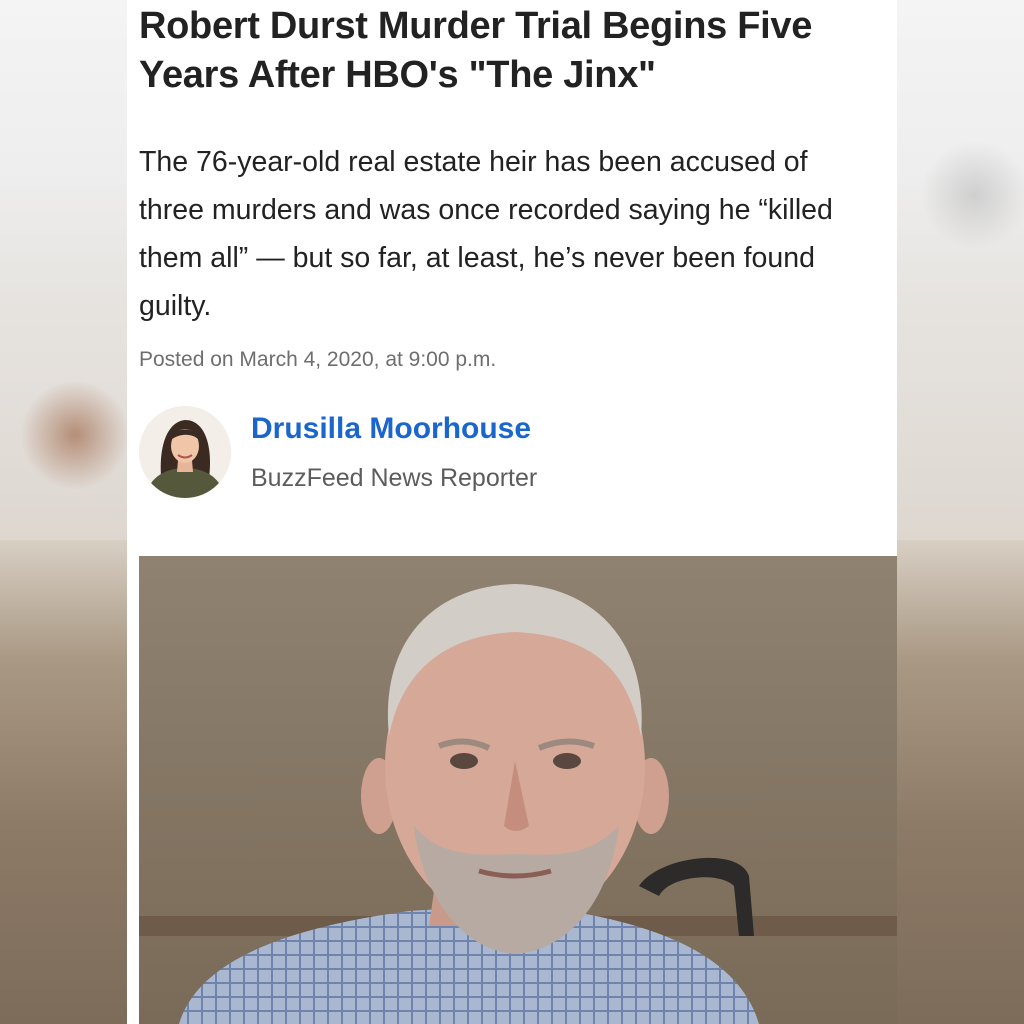  What do you see at coordinates (394, 478) in the screenshot?
I see `author-role: BuzzFeed News Reporter` at bounding box center [394, 478].